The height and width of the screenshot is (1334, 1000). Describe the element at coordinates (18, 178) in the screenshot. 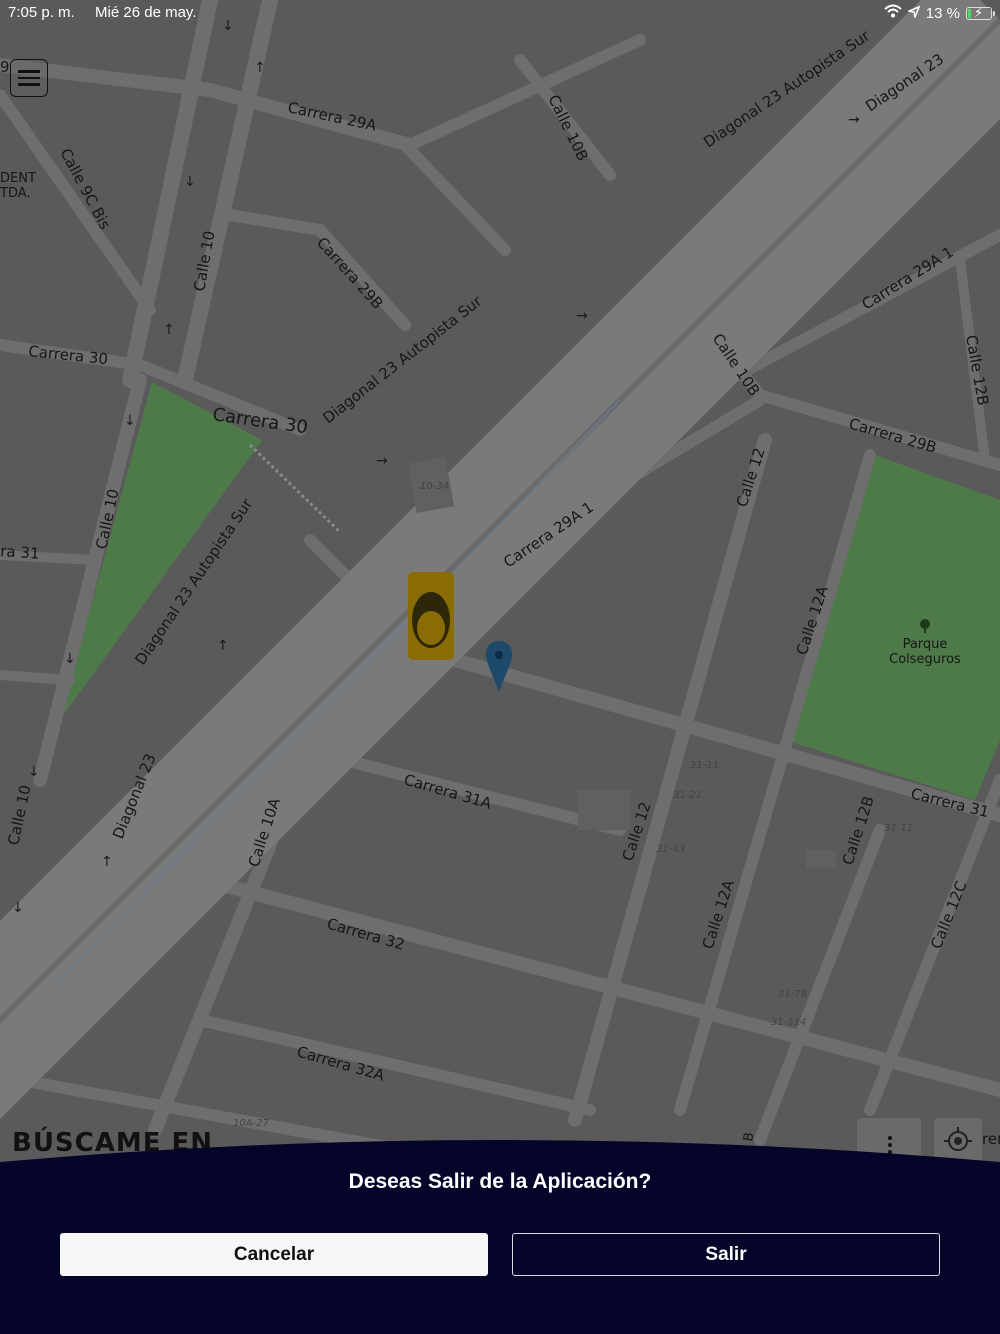

I see `map-label: DENT` at that location.